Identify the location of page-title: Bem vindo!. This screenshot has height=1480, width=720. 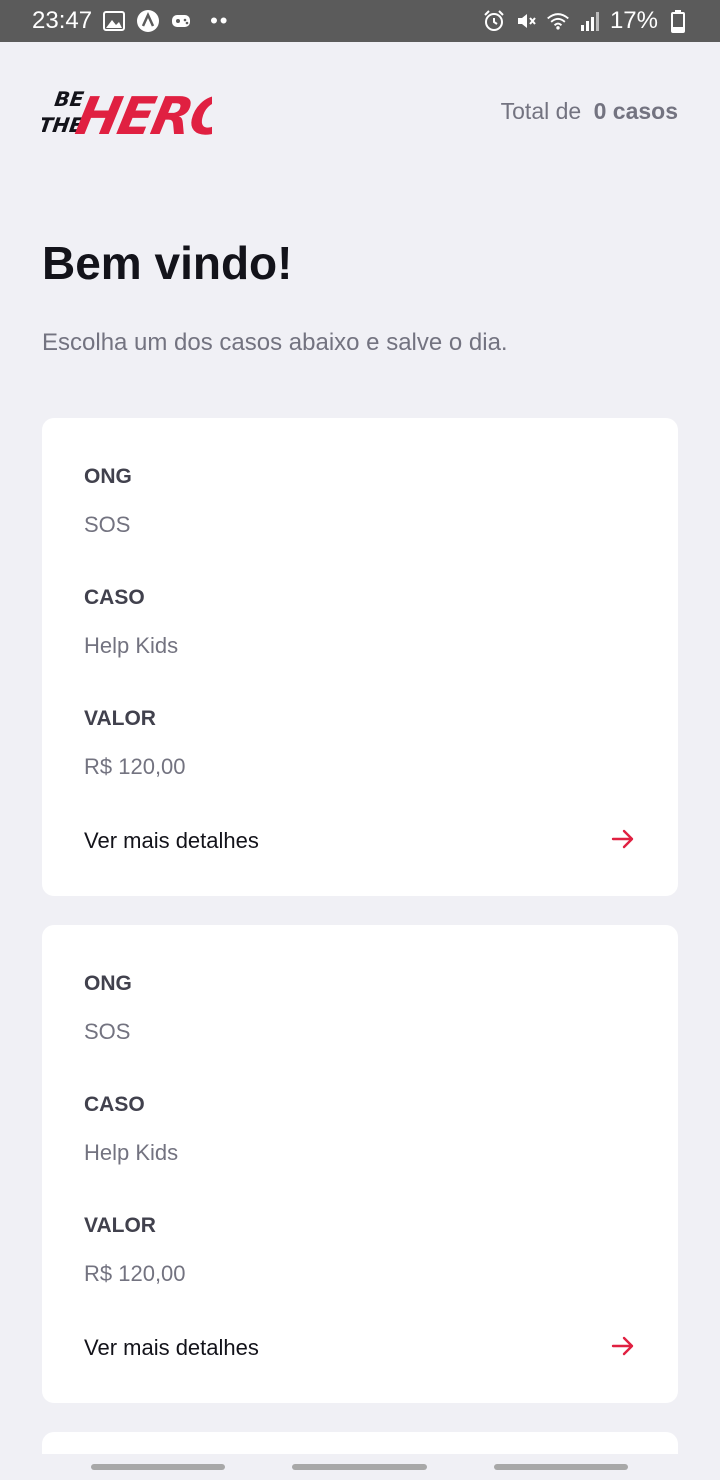
(167, 263).